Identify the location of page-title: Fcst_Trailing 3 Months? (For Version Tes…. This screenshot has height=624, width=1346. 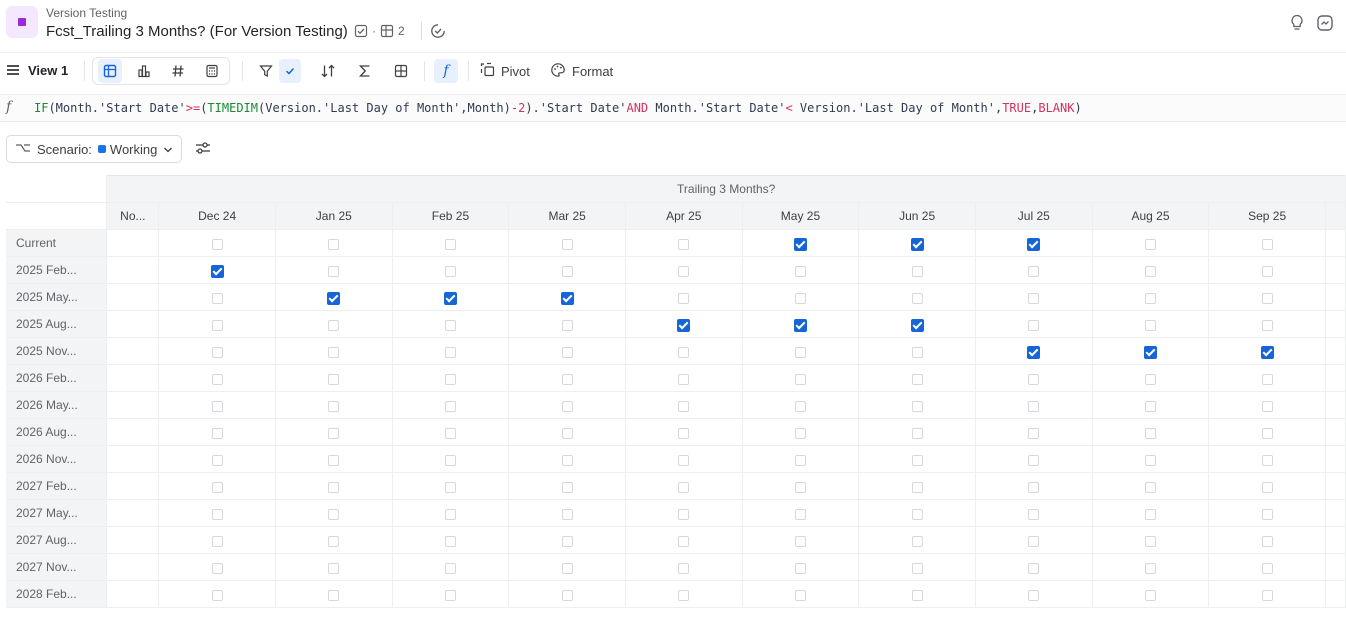
(197, 31).